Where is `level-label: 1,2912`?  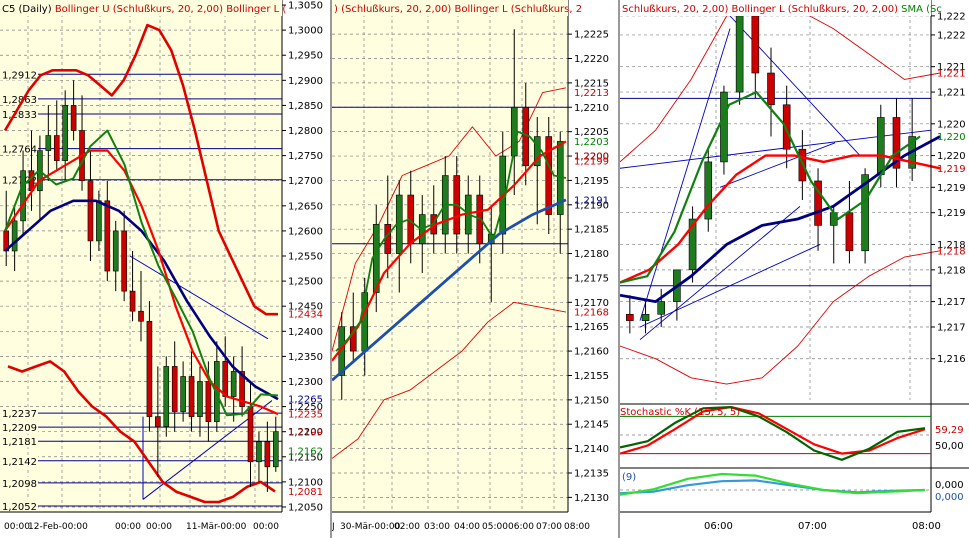 level-label: 1,2912 is located at coordinates (19, 75).